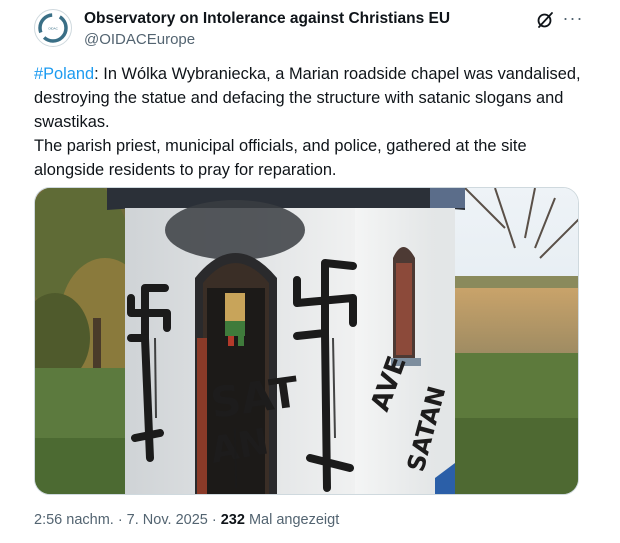 This screenshot has height=543, width=620. I want to click on author-avatar: OIDAC, so click(53, 28).